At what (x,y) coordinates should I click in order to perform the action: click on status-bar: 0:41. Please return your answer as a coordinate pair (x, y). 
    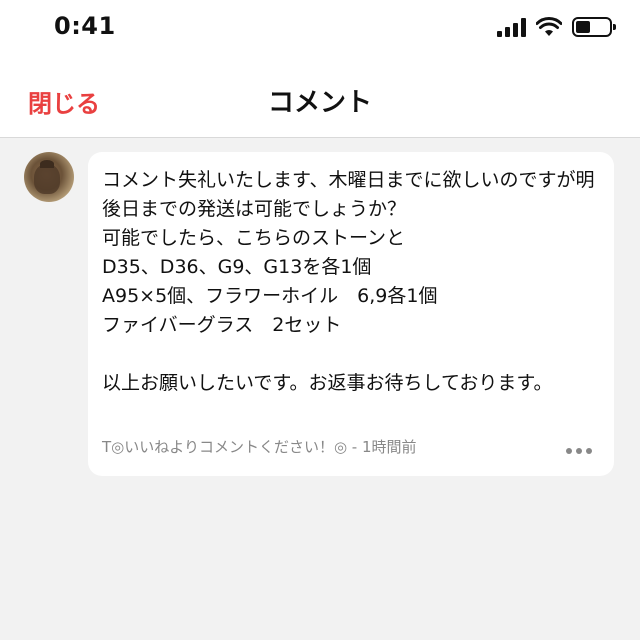
    Looking at the image, I should click on (320, 30).